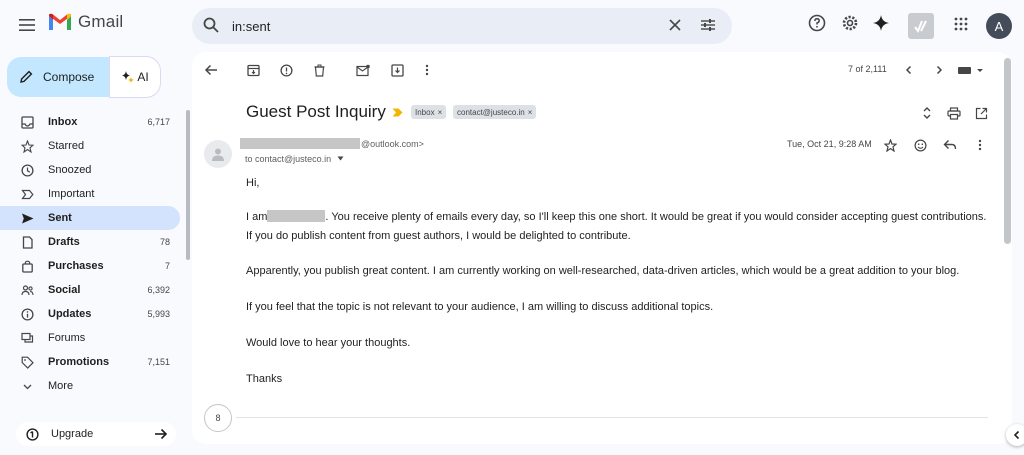 Image resolution: width=1024 pixels, height=455 pixels. Describe the element at coordinates (188, 185) in the screenshot. I see `sidebar-scrollbar` at that location.